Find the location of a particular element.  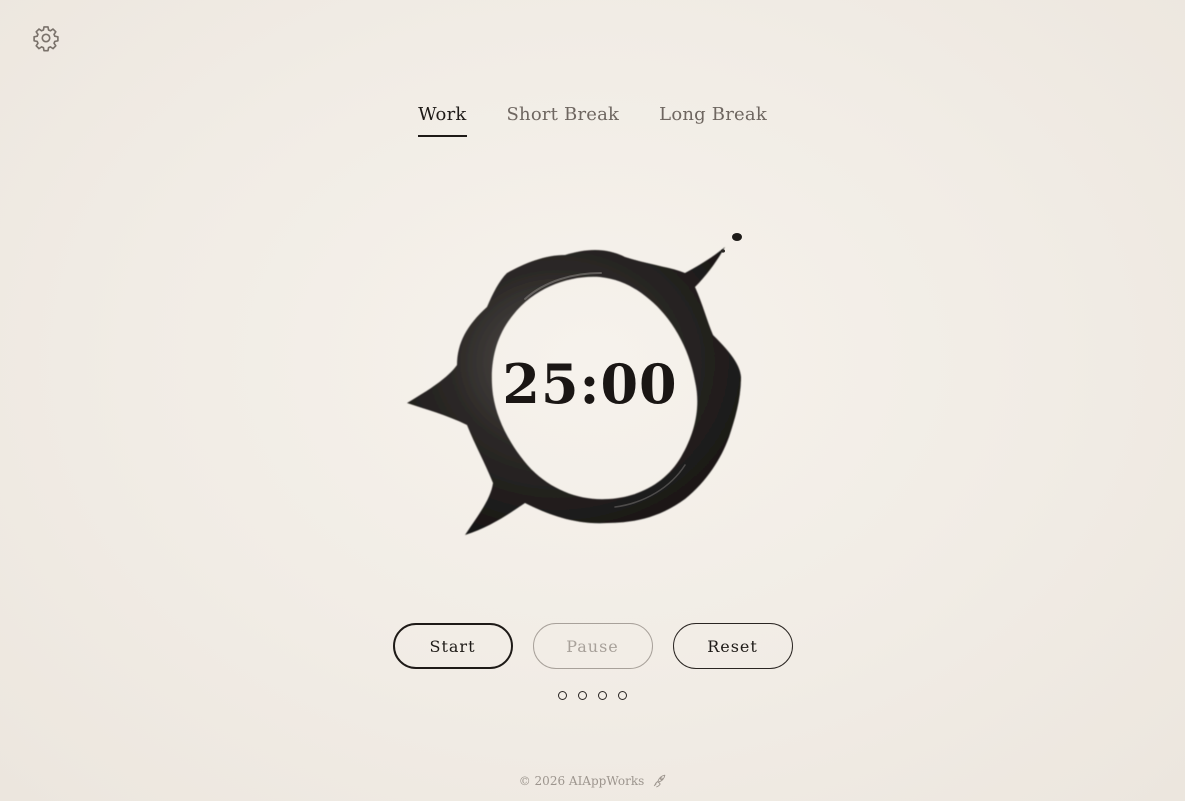

footer-copyright: © 2026 AIAppWorks is located at coordinates (581, 781).